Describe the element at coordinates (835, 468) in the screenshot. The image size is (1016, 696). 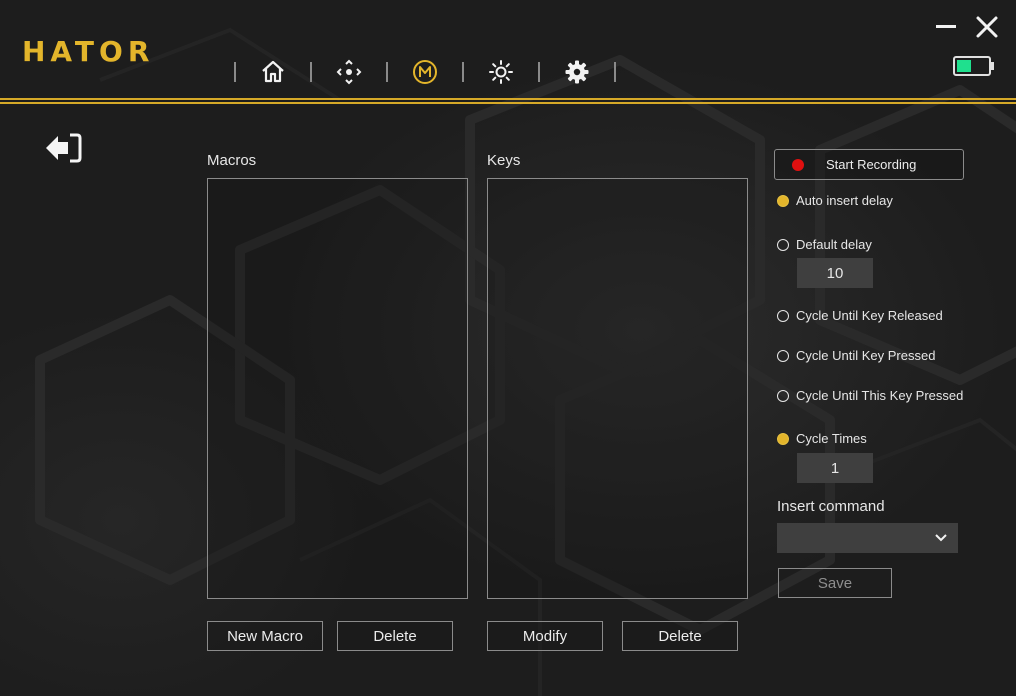
I see `cycle-times-input: 1` at that location.